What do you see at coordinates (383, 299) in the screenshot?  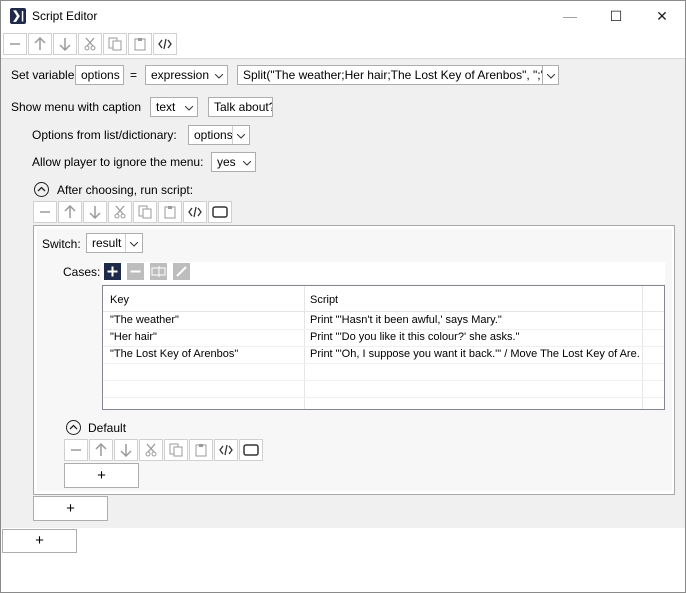 I see `grid-header: Key Script` at bounding box center [383, 299].